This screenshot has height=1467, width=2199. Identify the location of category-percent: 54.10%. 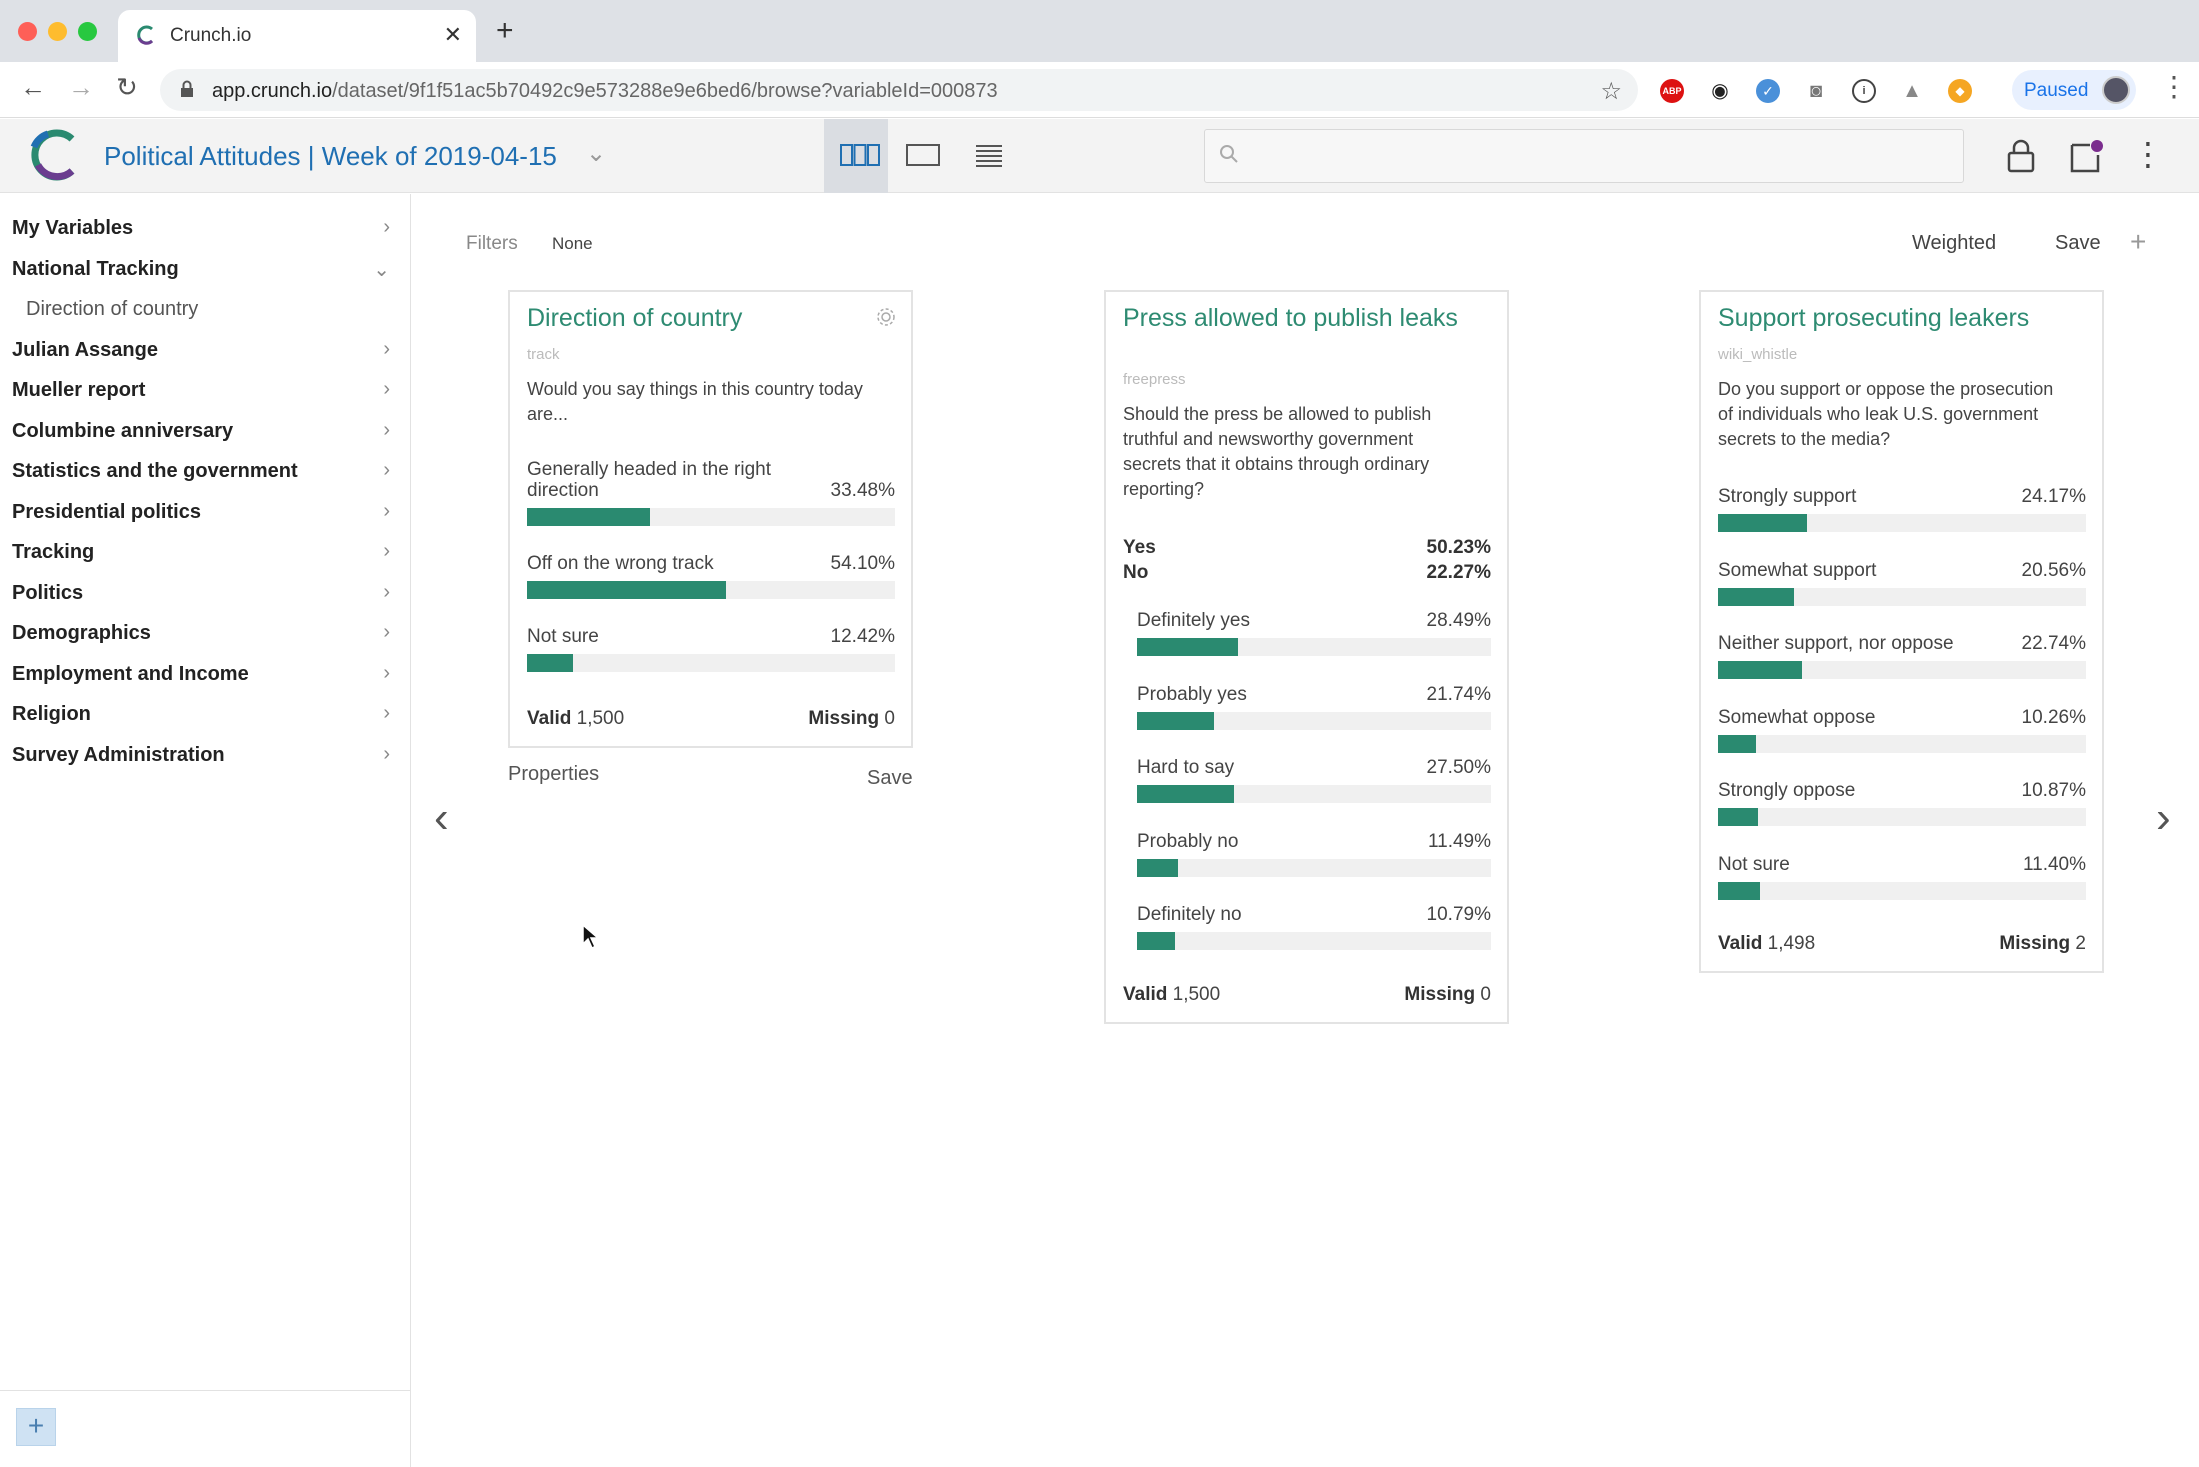
(862, 563).